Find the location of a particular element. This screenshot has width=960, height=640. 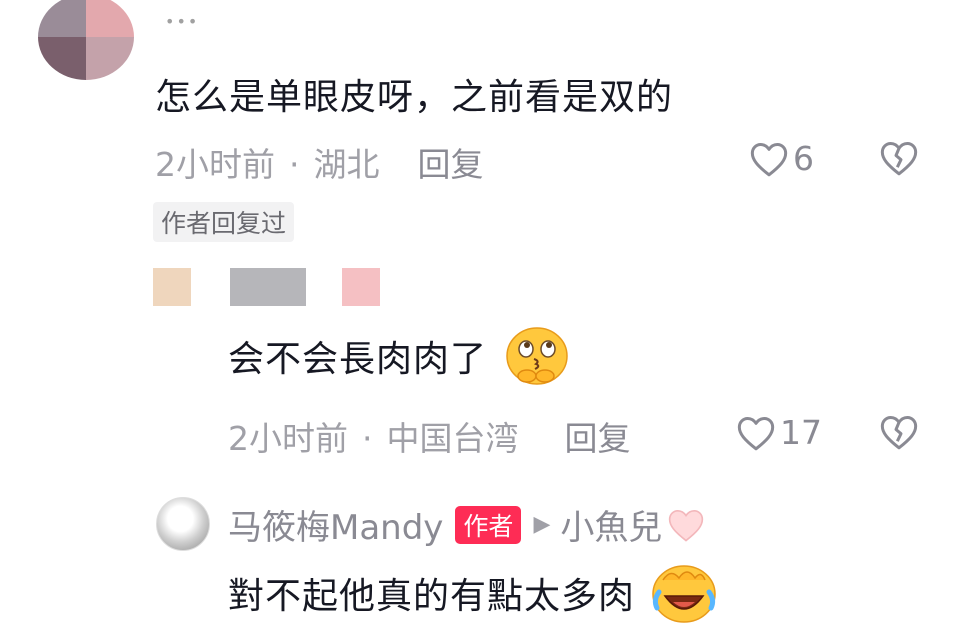

like-count: 17 is located at coordinates (801, 432).